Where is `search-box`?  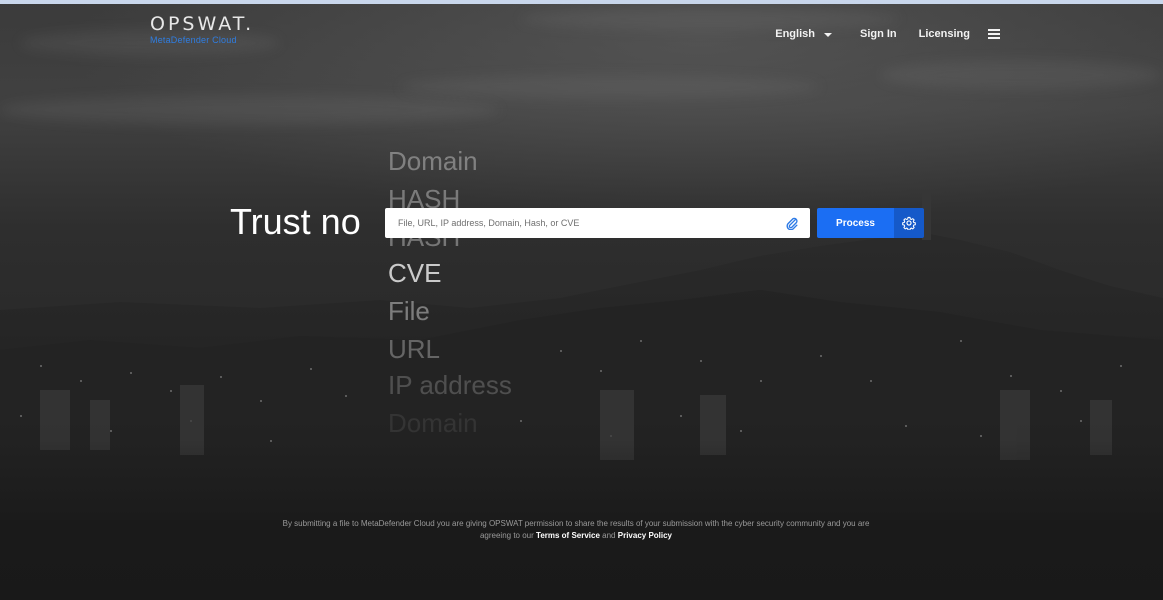
search-box is located at coordinates (597, 223).